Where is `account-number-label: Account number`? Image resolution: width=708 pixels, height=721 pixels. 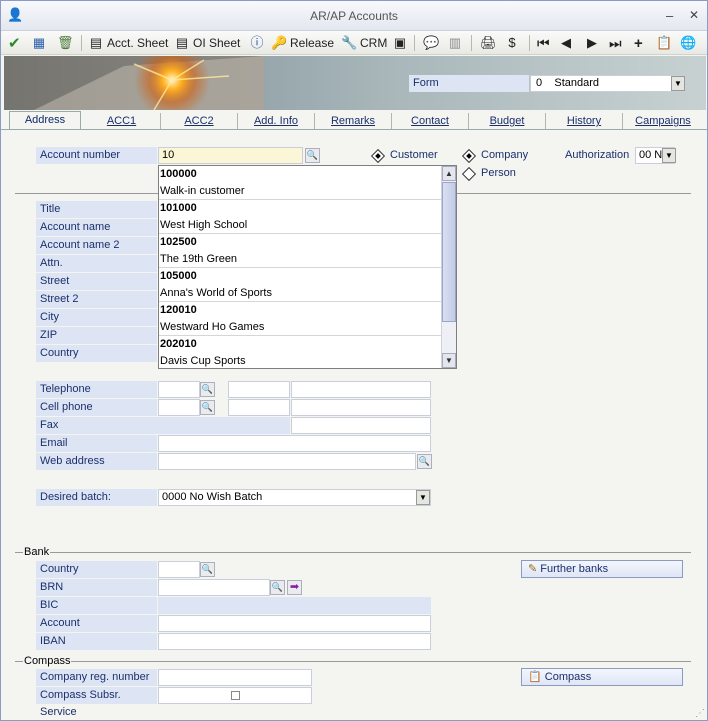 account-number-label: Account number is located at coordinates (96, 155).